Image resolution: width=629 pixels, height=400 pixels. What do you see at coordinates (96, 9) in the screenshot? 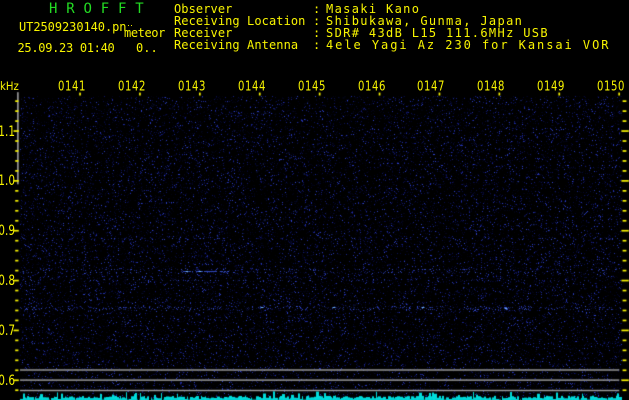
I see `app-title: H R O F F T` at bounding box center [96, 9].